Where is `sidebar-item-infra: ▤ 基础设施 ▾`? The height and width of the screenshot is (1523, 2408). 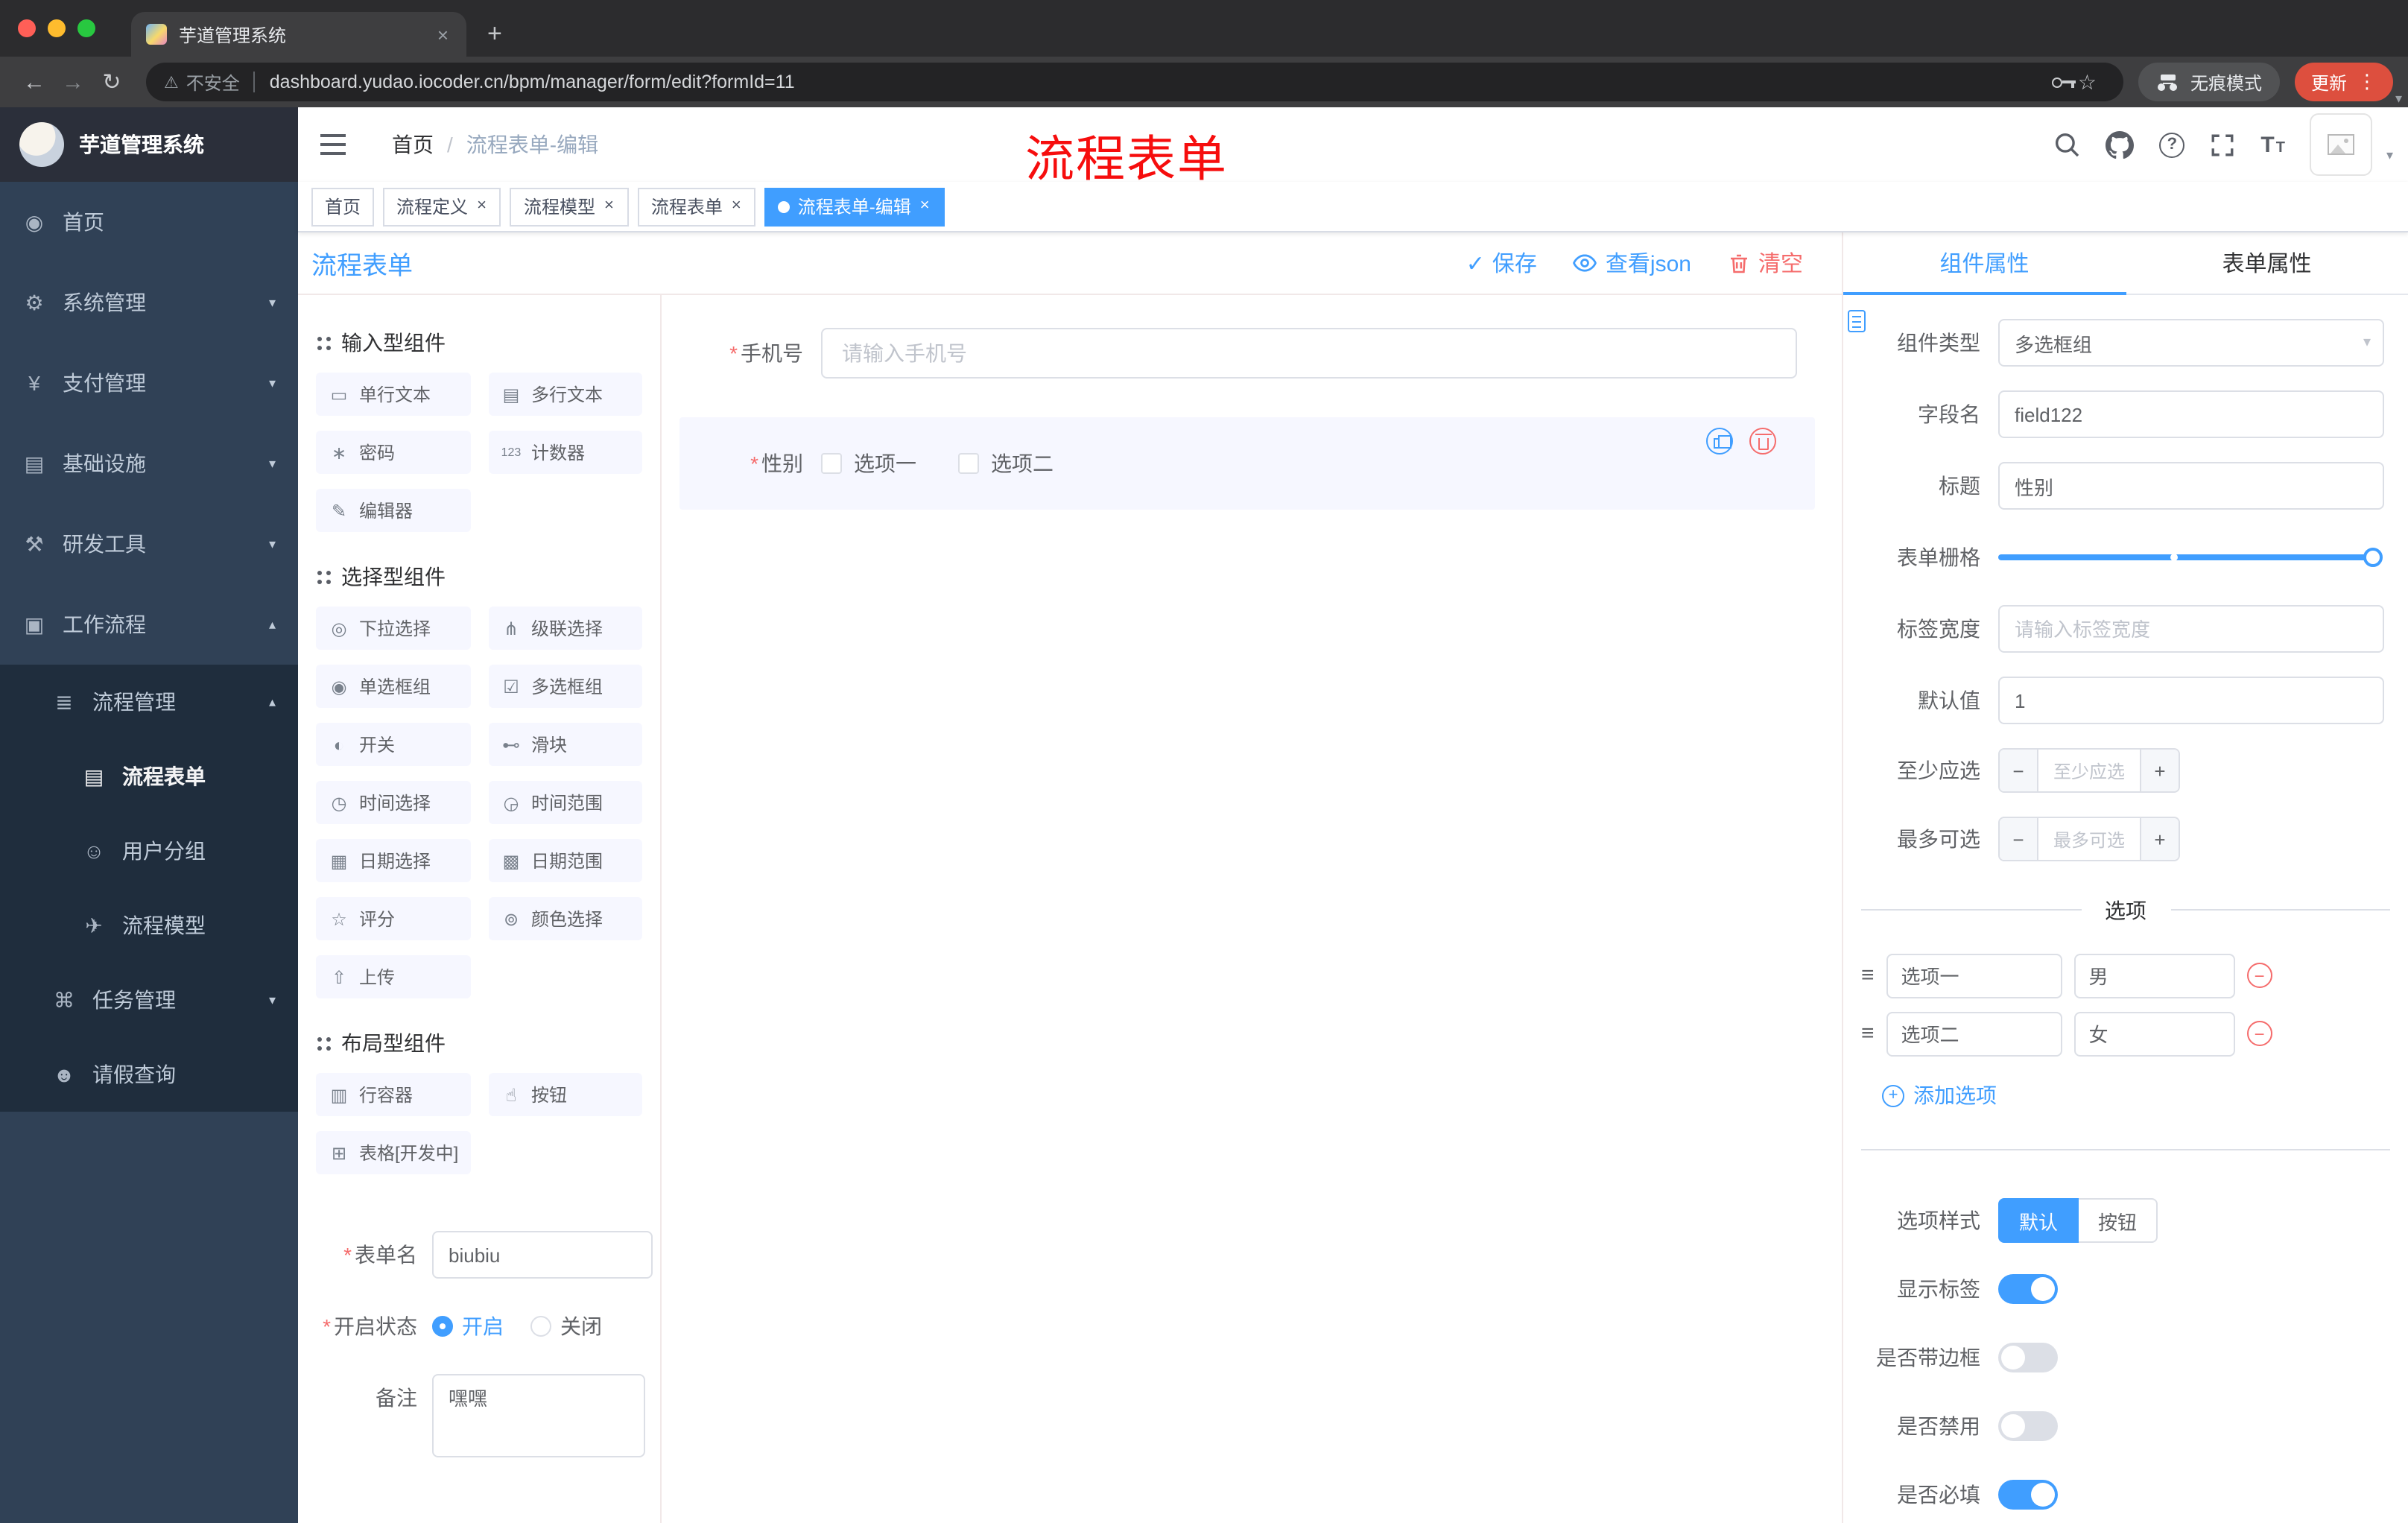
sidebar-item-infra: ▤ 基础设施 ▾ is located at coordinates (149, 464).